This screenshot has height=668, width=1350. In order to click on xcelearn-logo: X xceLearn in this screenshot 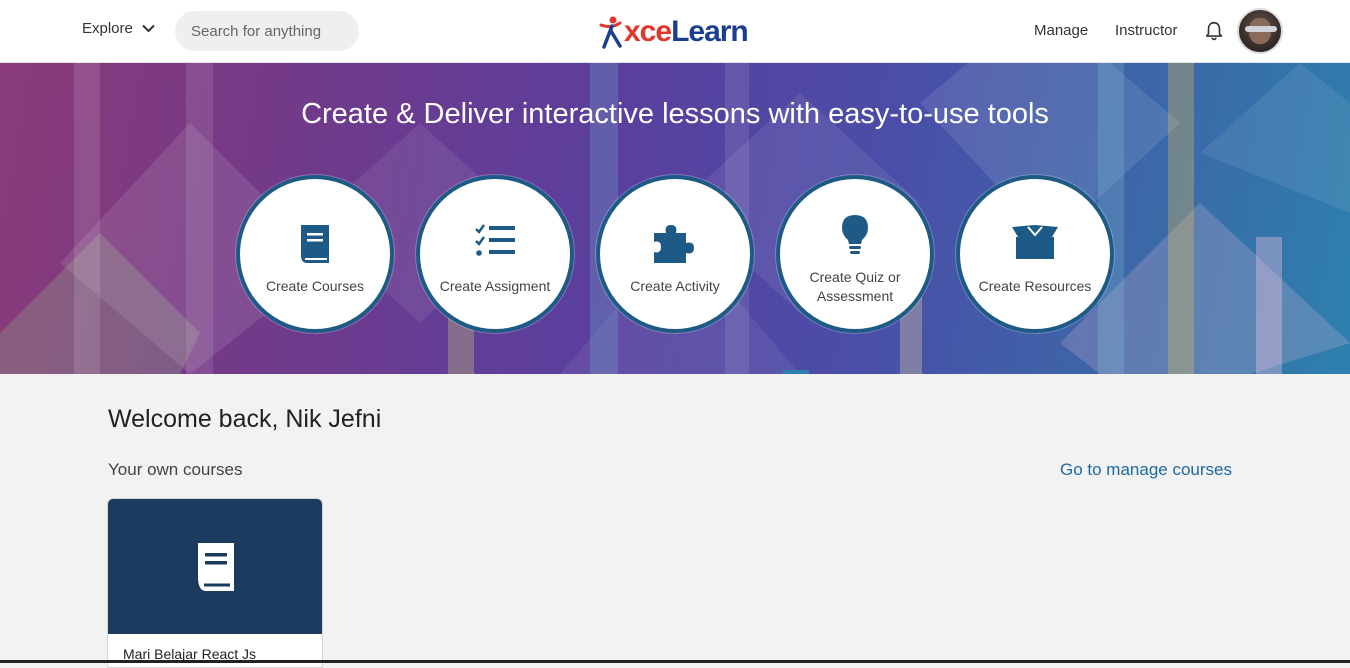, I will do `click(673, 32)`.